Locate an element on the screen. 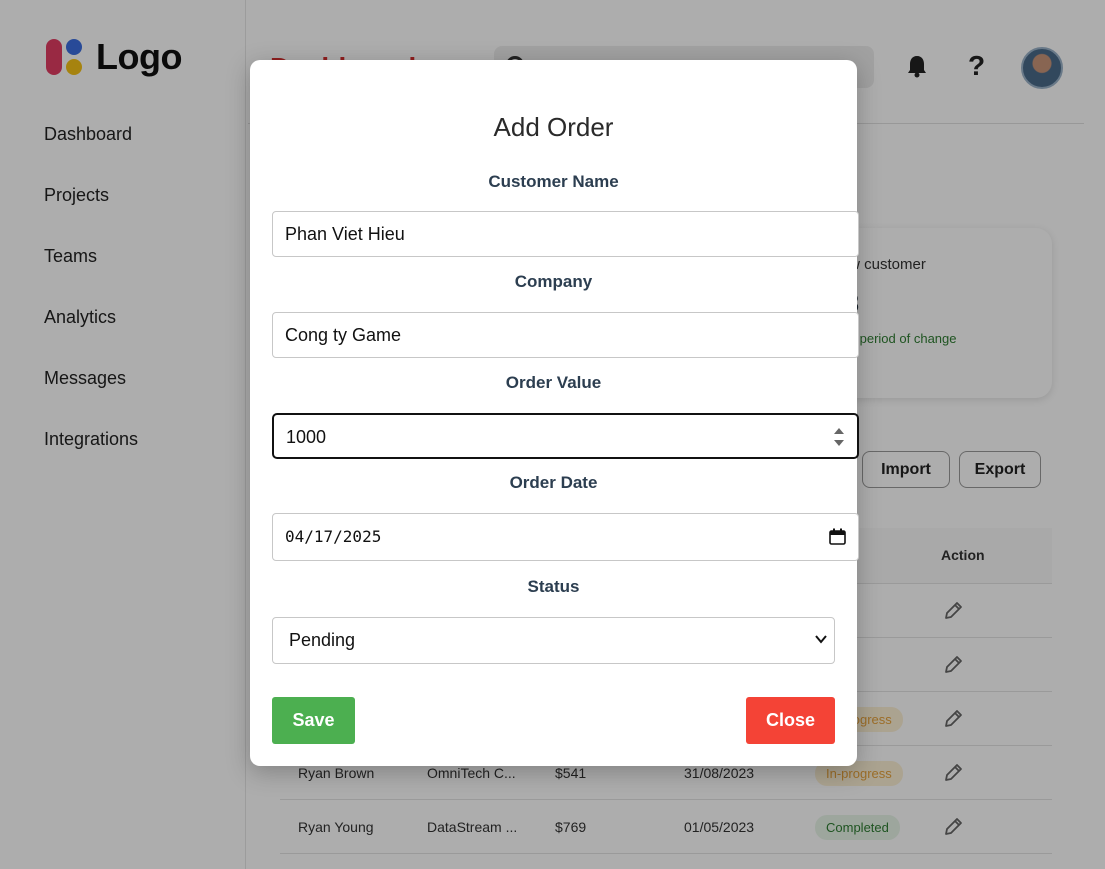  order-value-label: Order Value is located at coordinates (553, 382).